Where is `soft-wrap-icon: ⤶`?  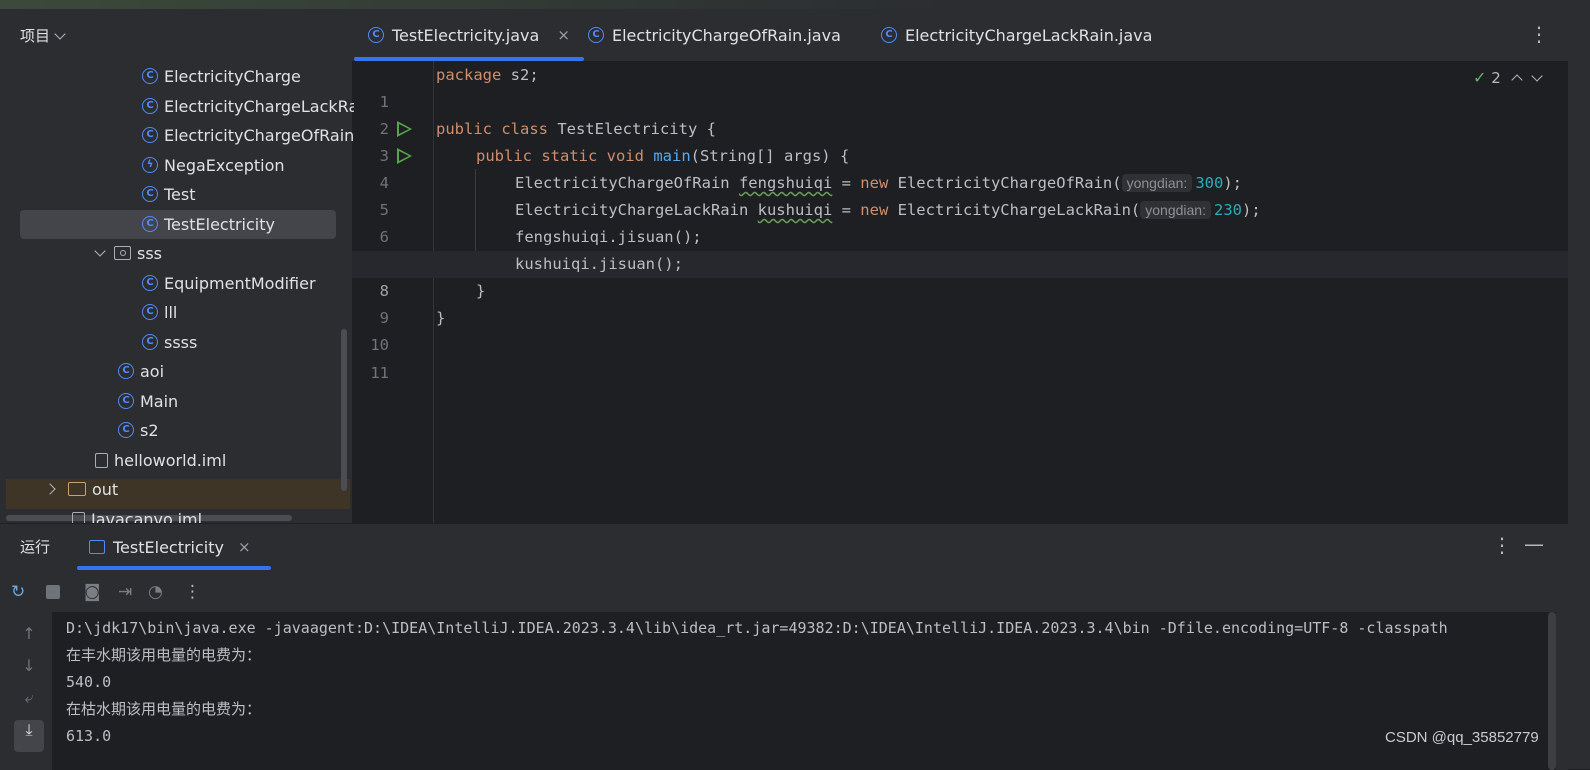
soft-wrap-icon: ⤶ is located at coordinates (29, 704).